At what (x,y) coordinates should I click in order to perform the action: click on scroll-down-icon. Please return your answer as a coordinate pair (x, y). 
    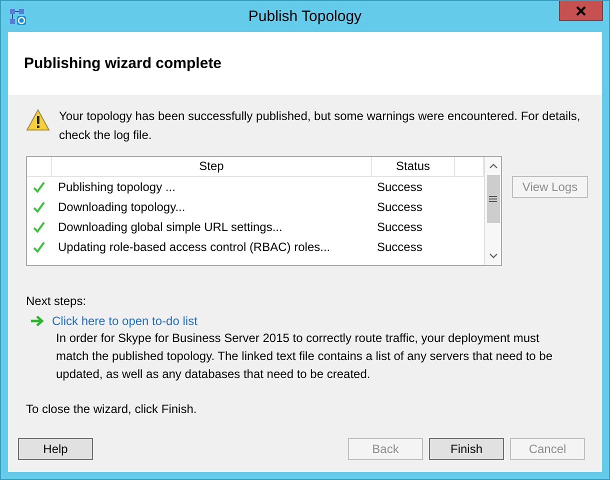
    Looking at the image, I should click on (493, 256).